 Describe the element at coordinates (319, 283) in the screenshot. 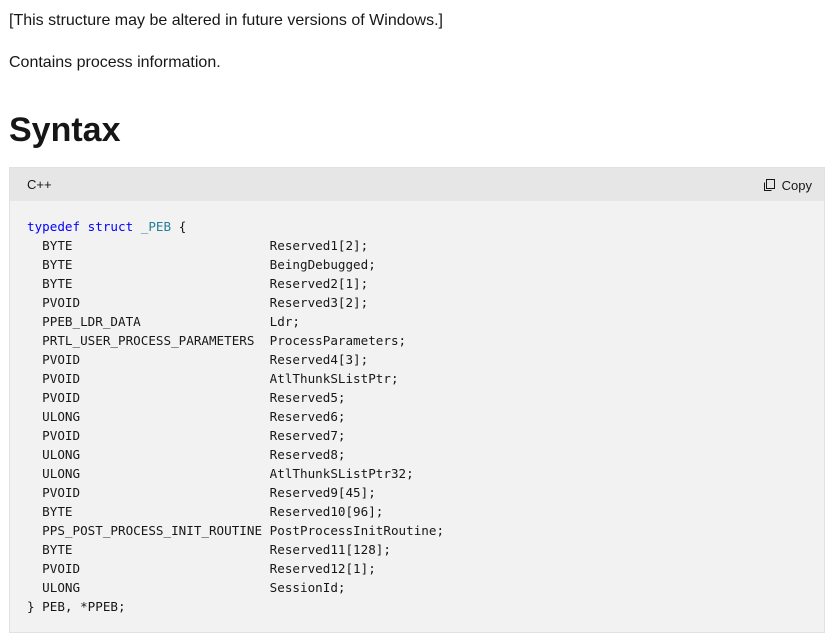

I see `field-name: Reserved2[1];` at that location.